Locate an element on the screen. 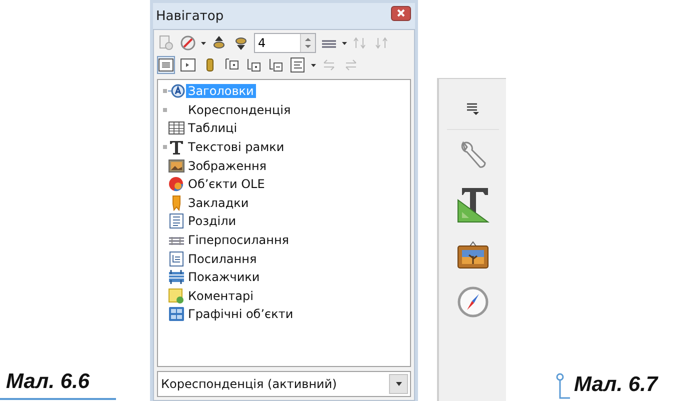 This screenshot has width=673, height=401. heading-level-button is located at coordinates (276, 65).